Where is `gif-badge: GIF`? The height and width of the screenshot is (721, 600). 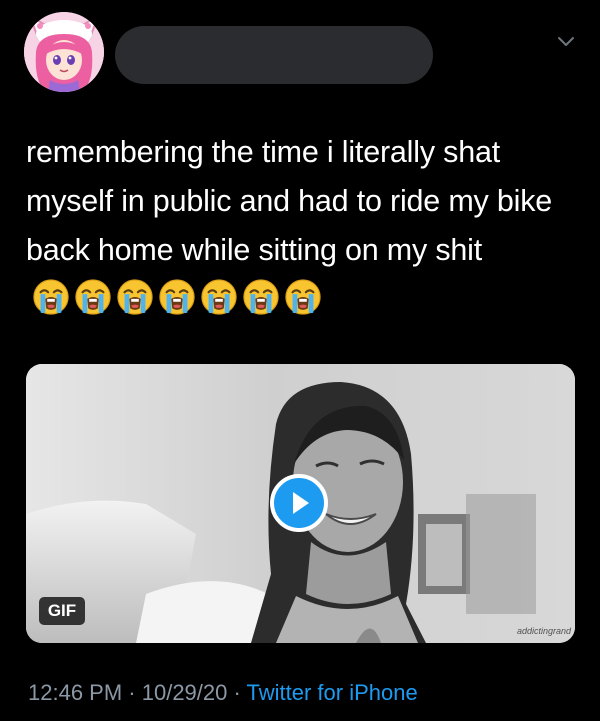 gif-badge: GIF is located at coordinates (62, 611).